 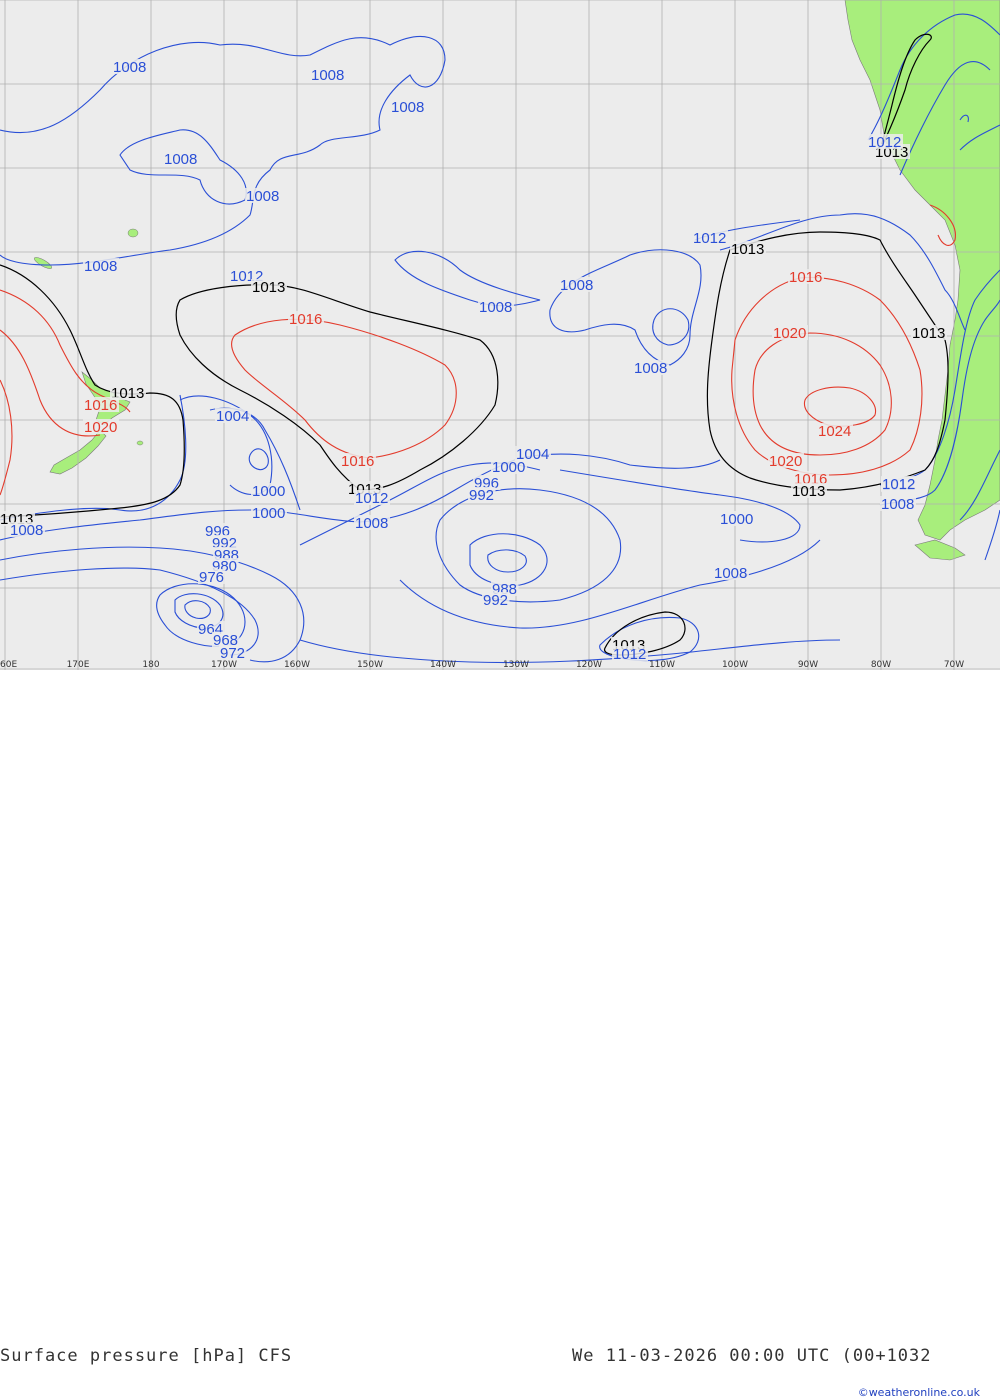 What do you see at coordinates (881, 665) in the screenshot?
I see `longitude-tick-label: 80W` at bounding box center [881, 665].